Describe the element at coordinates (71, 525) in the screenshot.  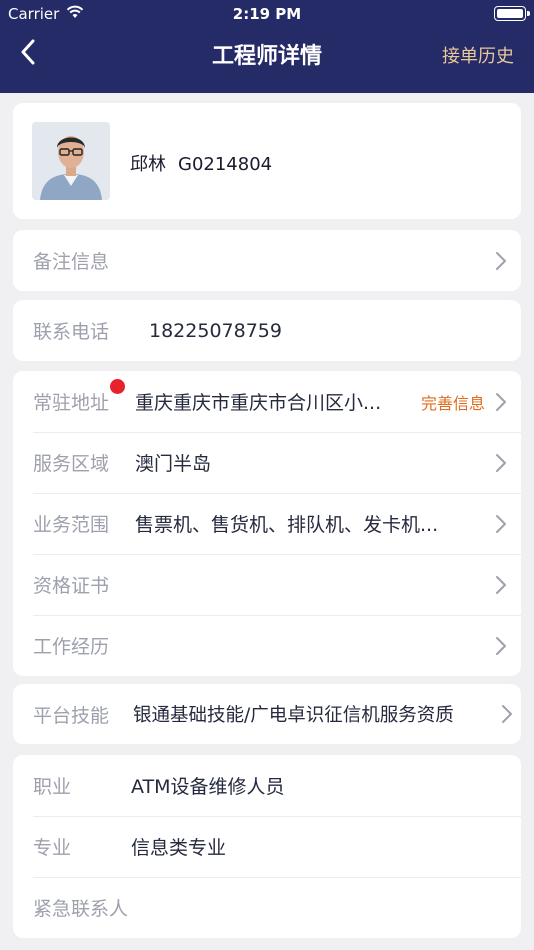
I see `business-scope-label: 业务范围` at that location.